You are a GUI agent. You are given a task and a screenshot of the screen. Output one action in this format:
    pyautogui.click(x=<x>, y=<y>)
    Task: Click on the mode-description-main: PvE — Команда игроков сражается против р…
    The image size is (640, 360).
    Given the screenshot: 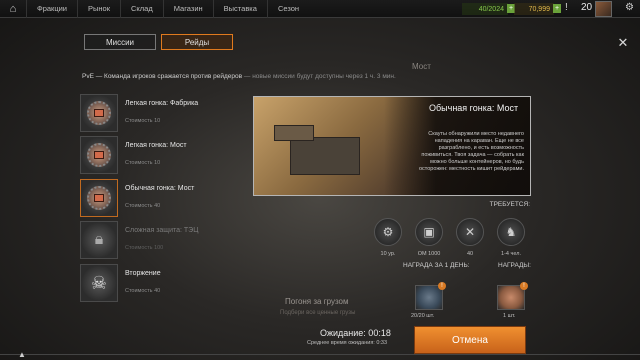 What is the action you would take?
    pyautogui.click(x=162, y=76)
    